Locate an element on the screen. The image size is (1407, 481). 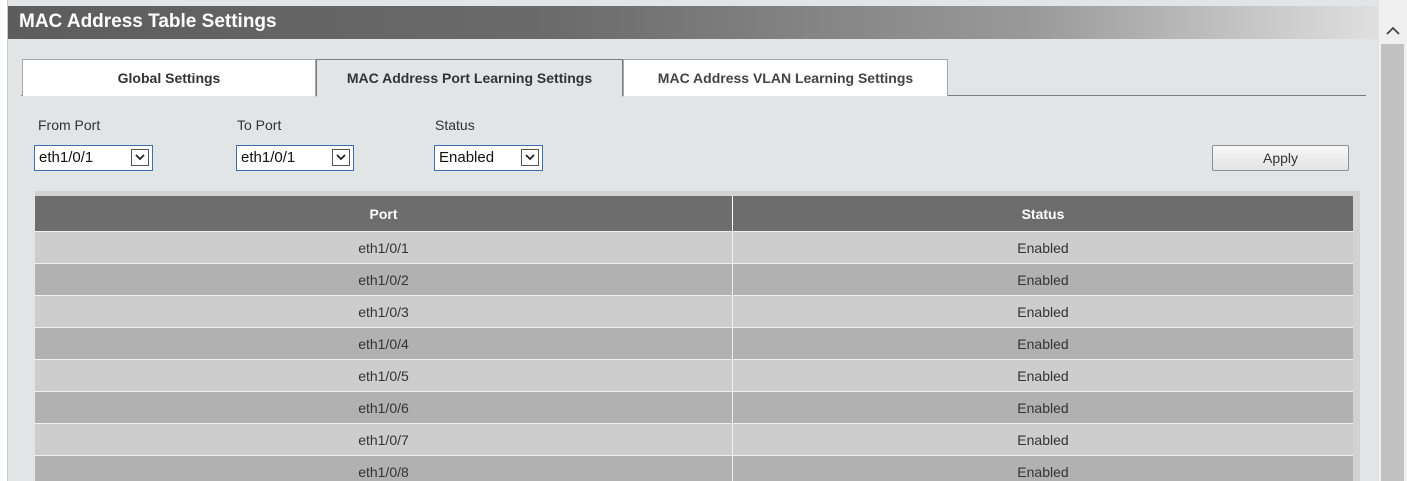
column-header-port: Port is located at coordinates (384, 214).